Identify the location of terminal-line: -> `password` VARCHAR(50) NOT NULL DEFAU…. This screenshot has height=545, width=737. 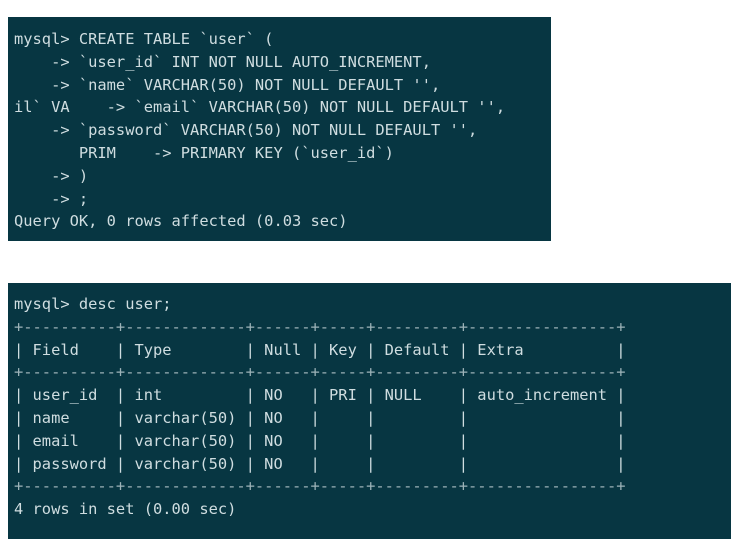
(246, 130).